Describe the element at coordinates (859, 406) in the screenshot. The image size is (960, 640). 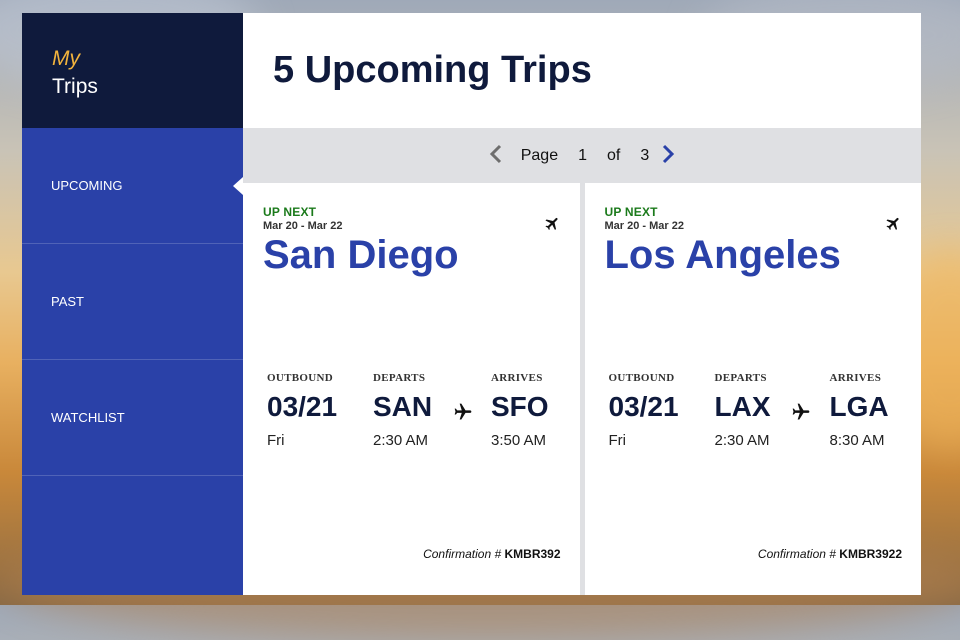
I see `arrival-airport: LGA` at that location.